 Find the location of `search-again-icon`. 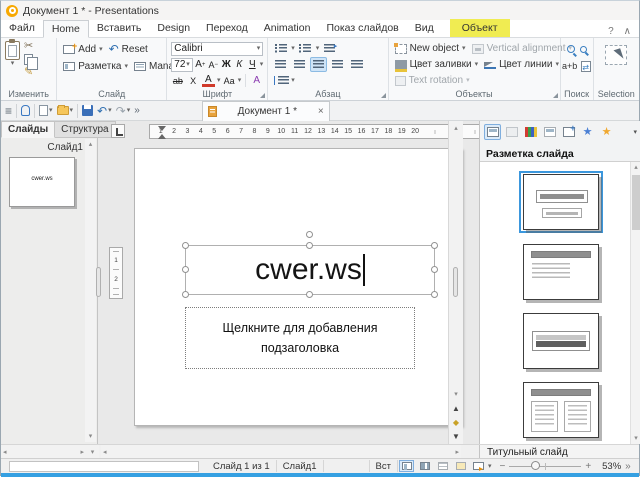

search-again-icon is located at coordinates (583, 49).